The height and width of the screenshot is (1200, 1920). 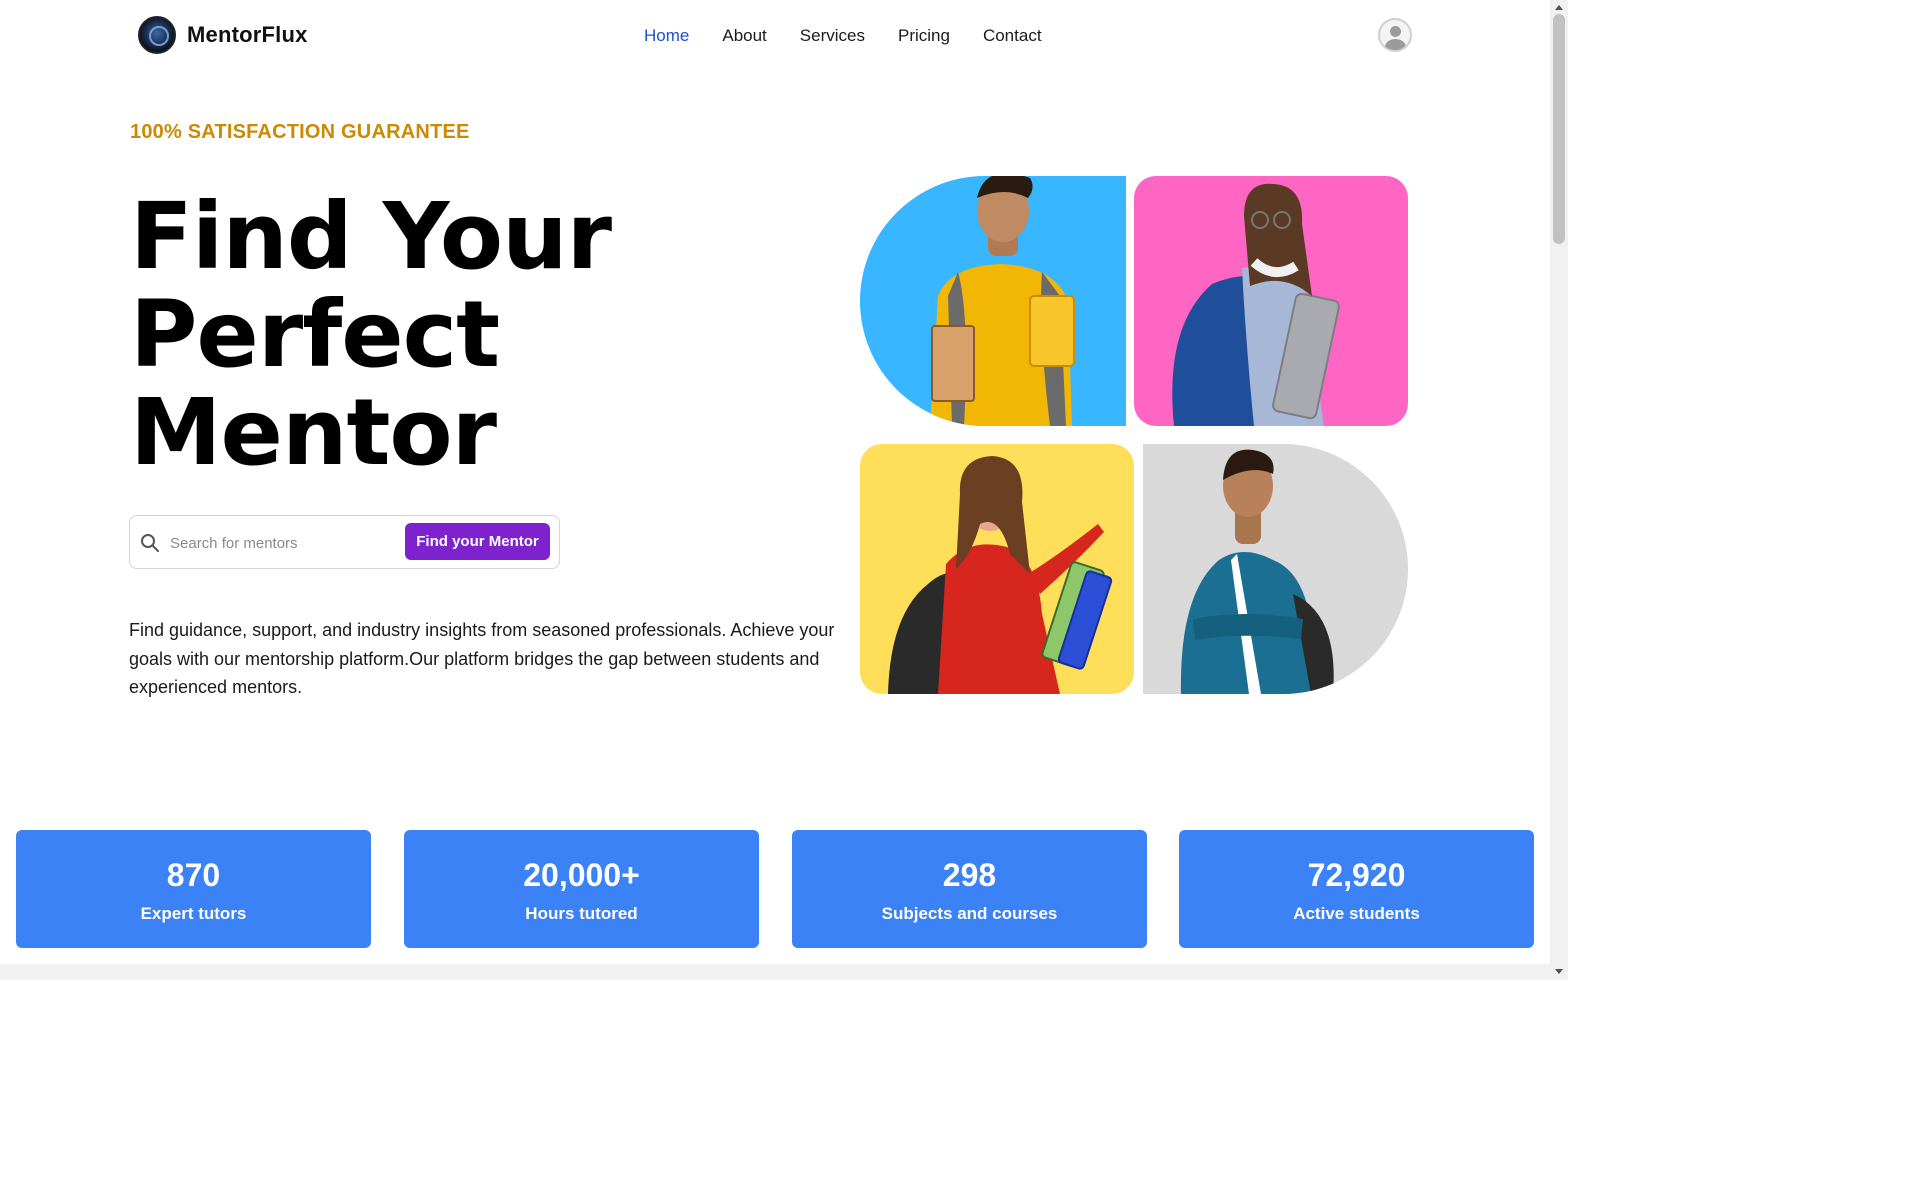 I want to click on stat-card-students: 72,920 Active students, so click(x=1356, y=889).